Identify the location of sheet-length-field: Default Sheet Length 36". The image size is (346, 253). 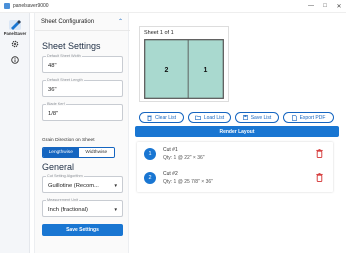
(82, 87).